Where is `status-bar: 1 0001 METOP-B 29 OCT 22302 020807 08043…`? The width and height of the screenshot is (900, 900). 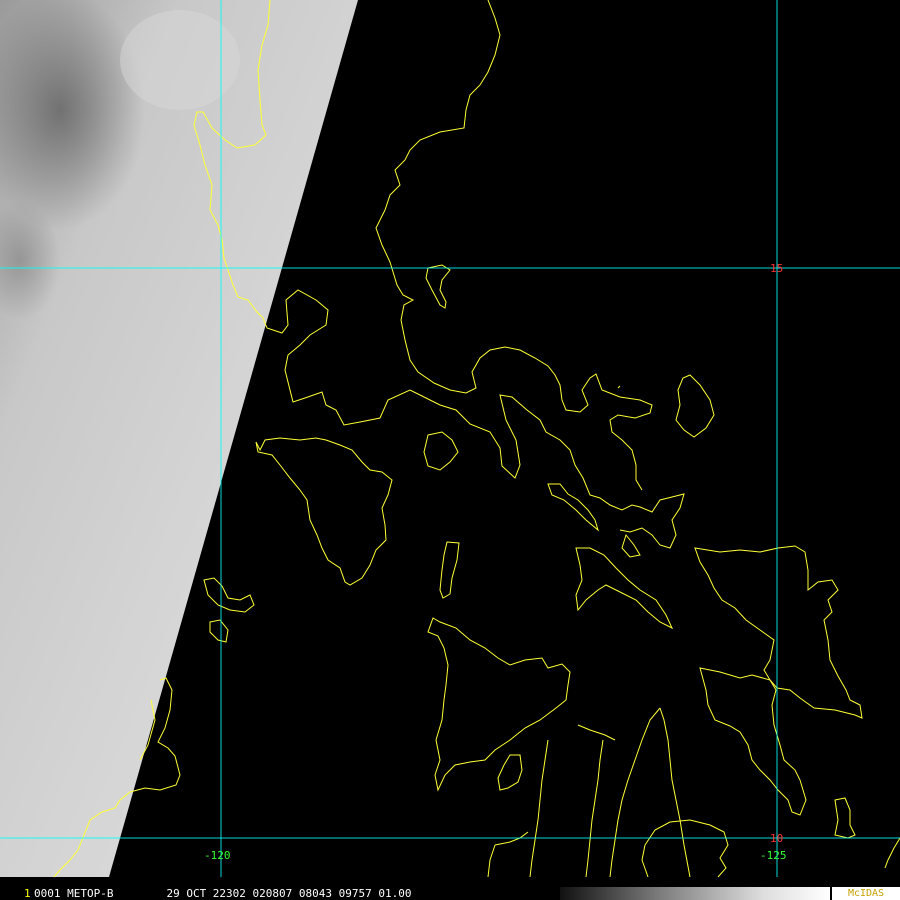 status-bar: 1 0001 METOP-B 29 OCT 22302 020807 08043… is located at coordinates (450, 893).